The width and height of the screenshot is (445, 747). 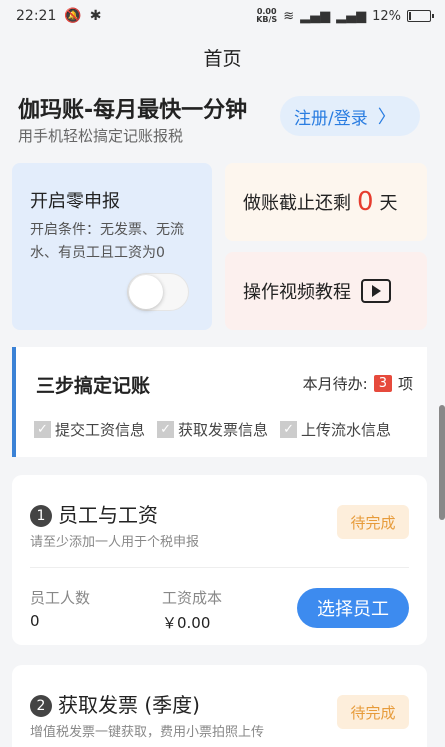 I want to click on video-tutorial-label: 操作视频教程, so click(x=297, y=292).